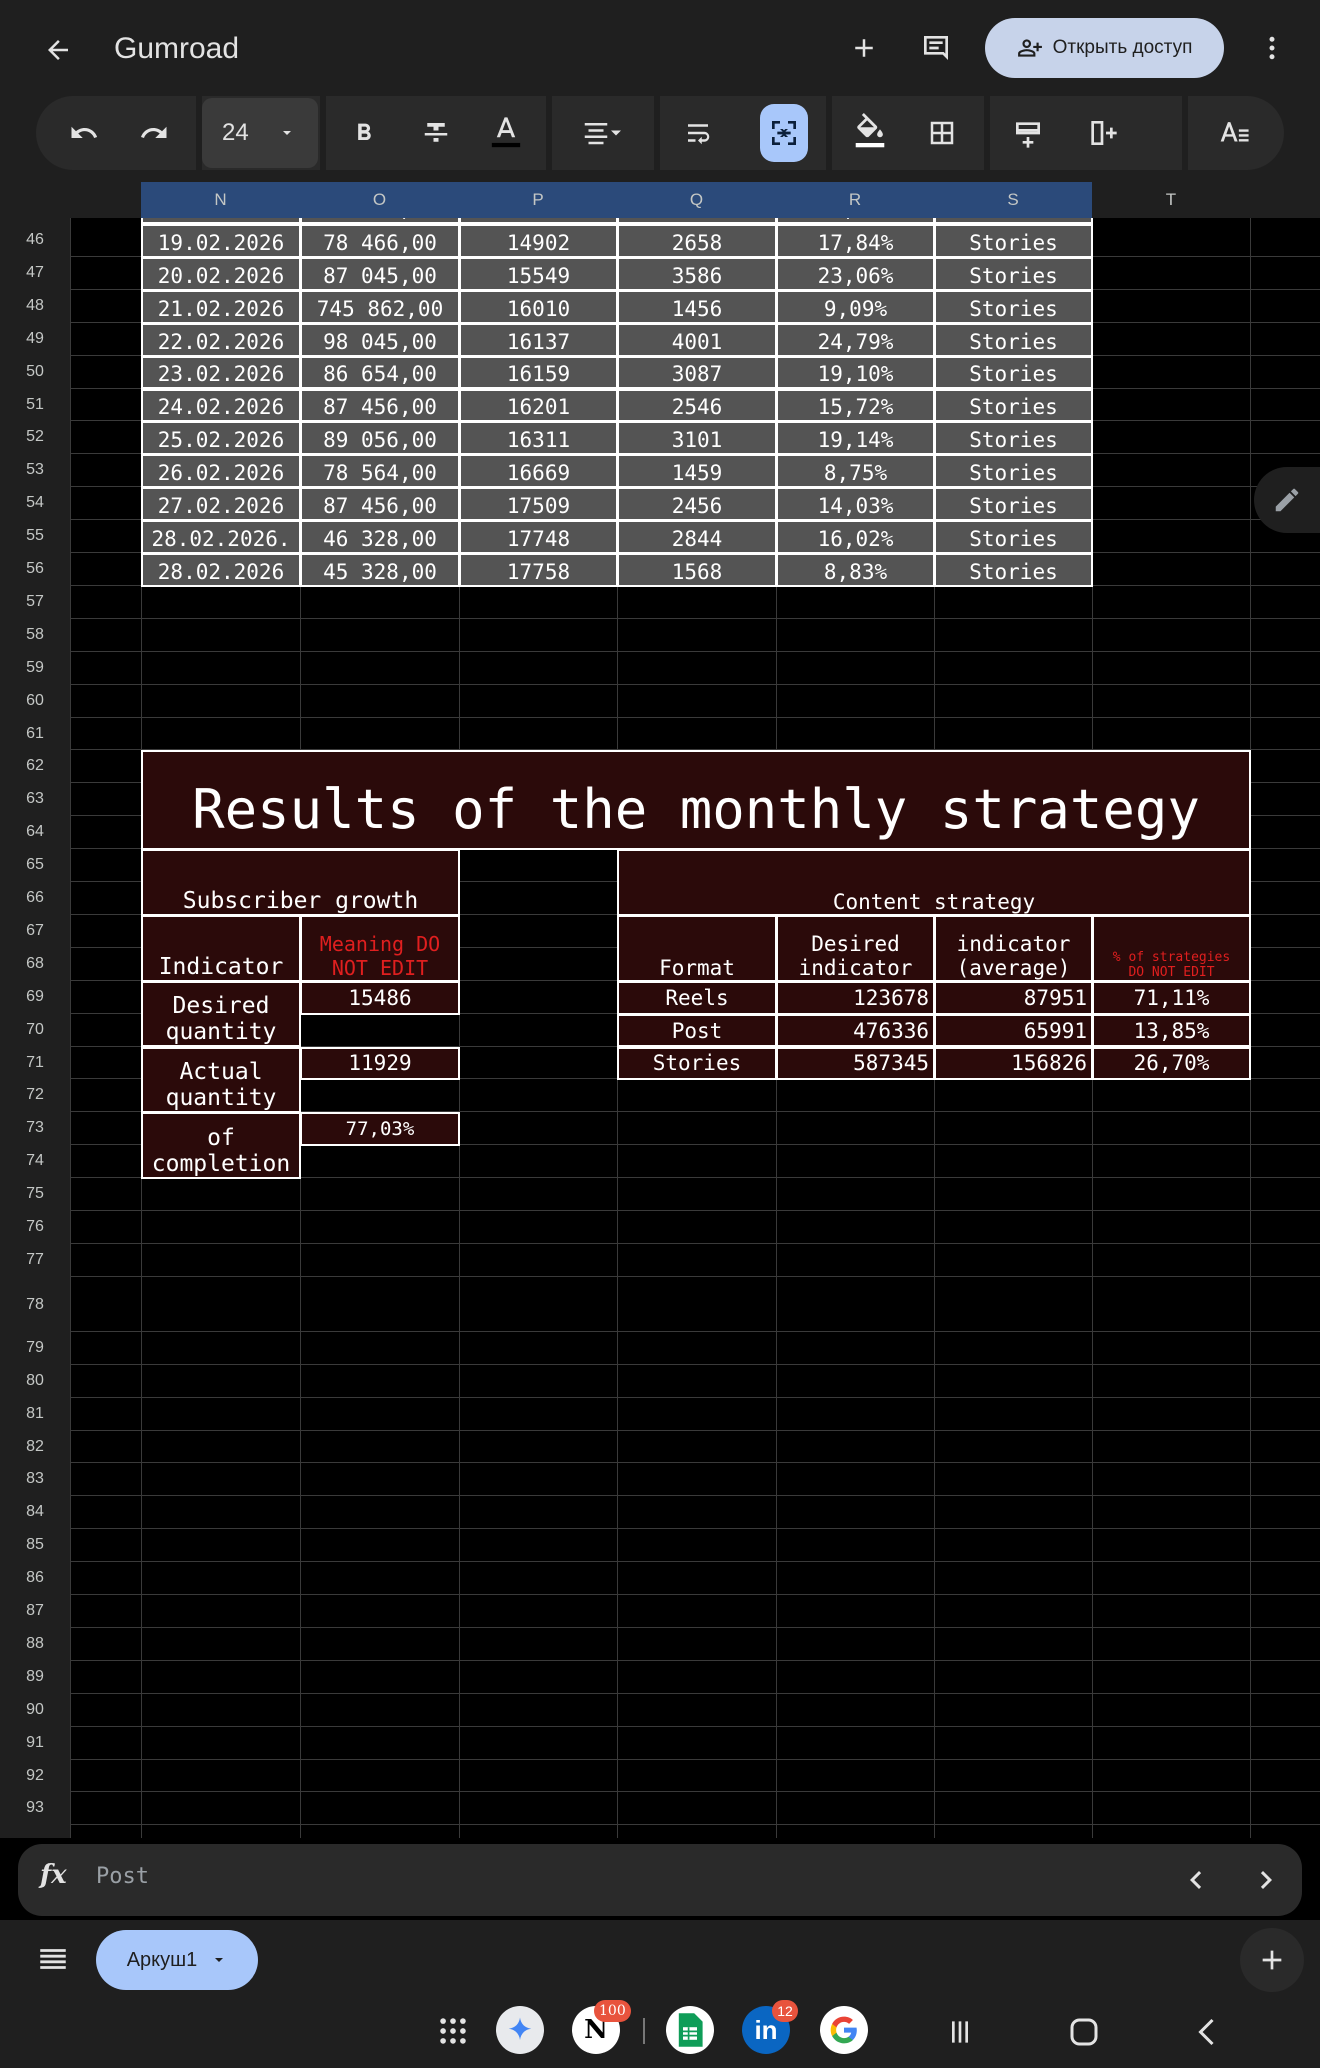  Describe the element at coordinates (855, 372) in the screenshot. I see `data-cell: 19,10%` at that location.